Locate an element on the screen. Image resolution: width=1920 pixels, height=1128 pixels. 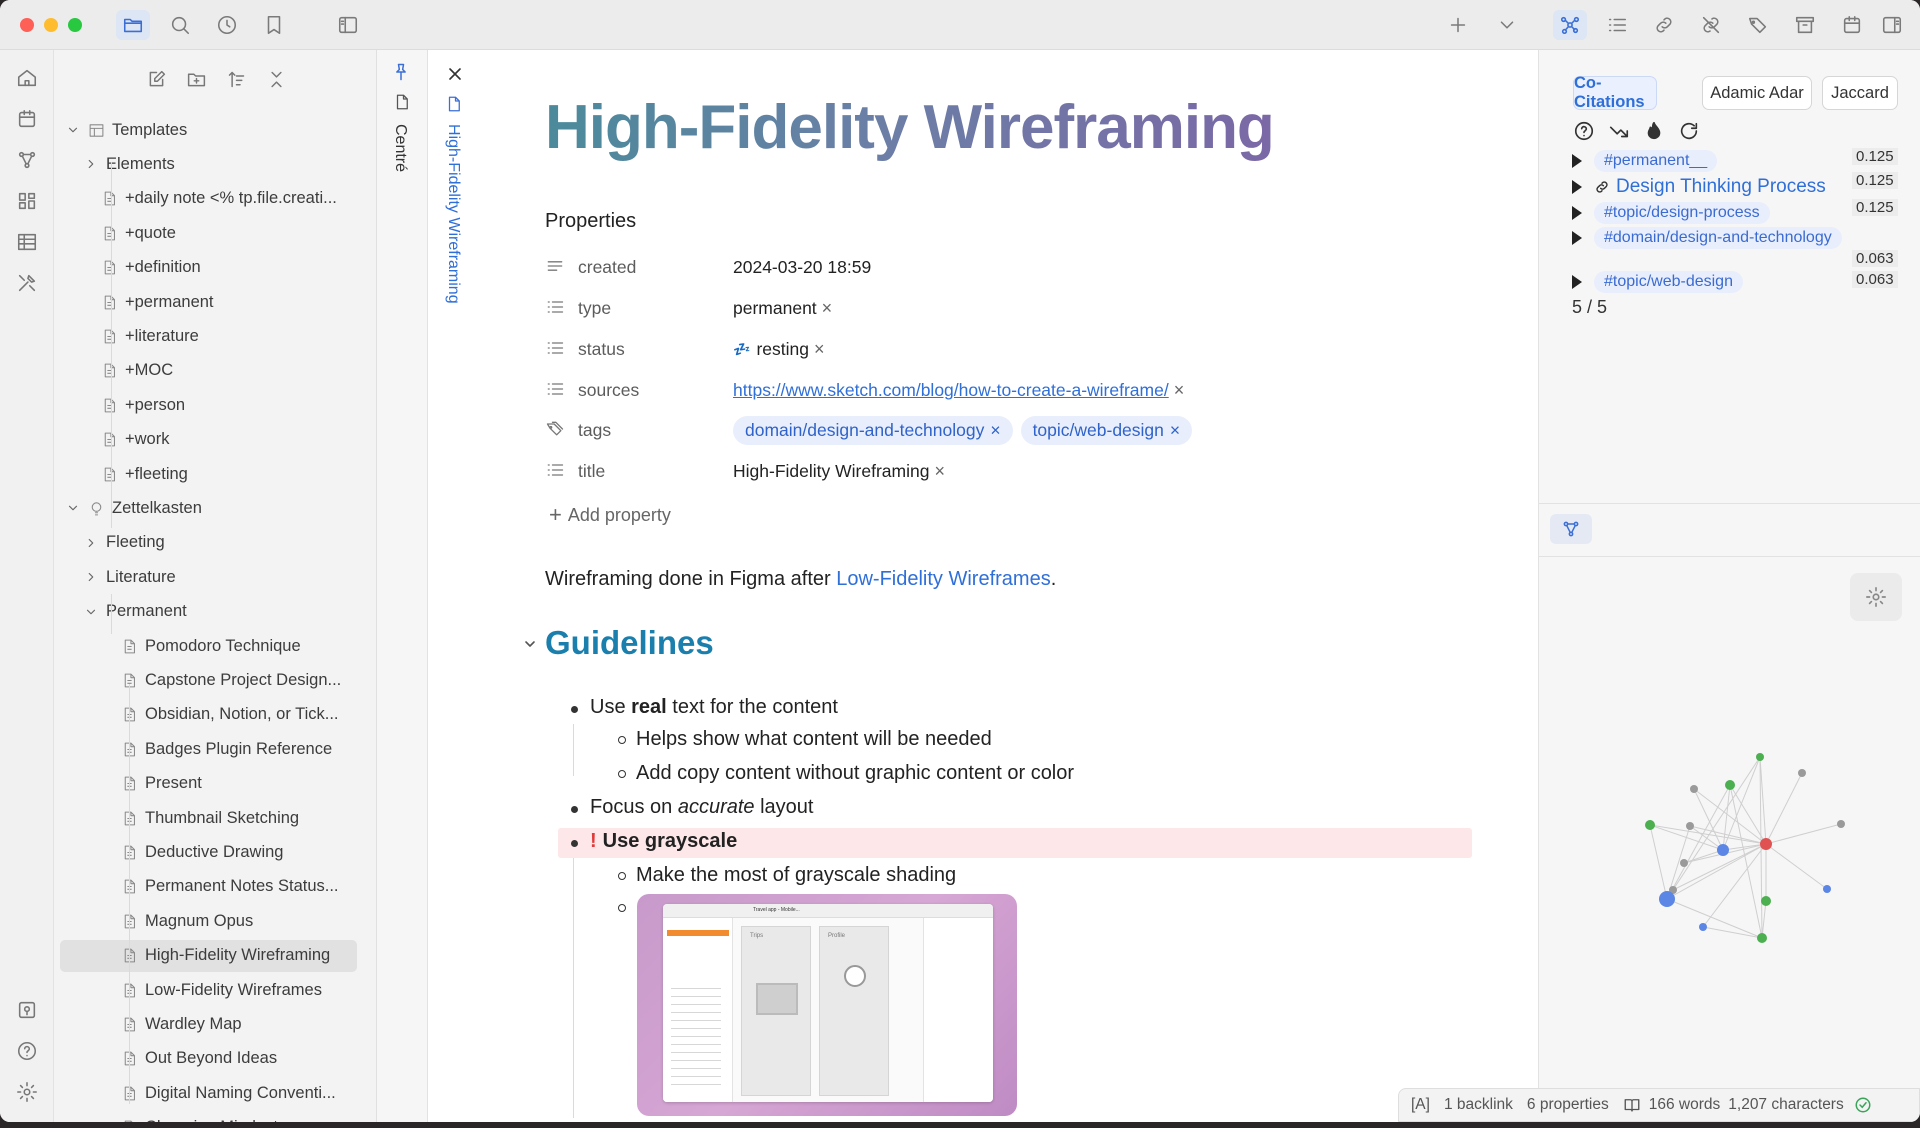
add-property-button: + Add property is located at coordinates (610, 515).